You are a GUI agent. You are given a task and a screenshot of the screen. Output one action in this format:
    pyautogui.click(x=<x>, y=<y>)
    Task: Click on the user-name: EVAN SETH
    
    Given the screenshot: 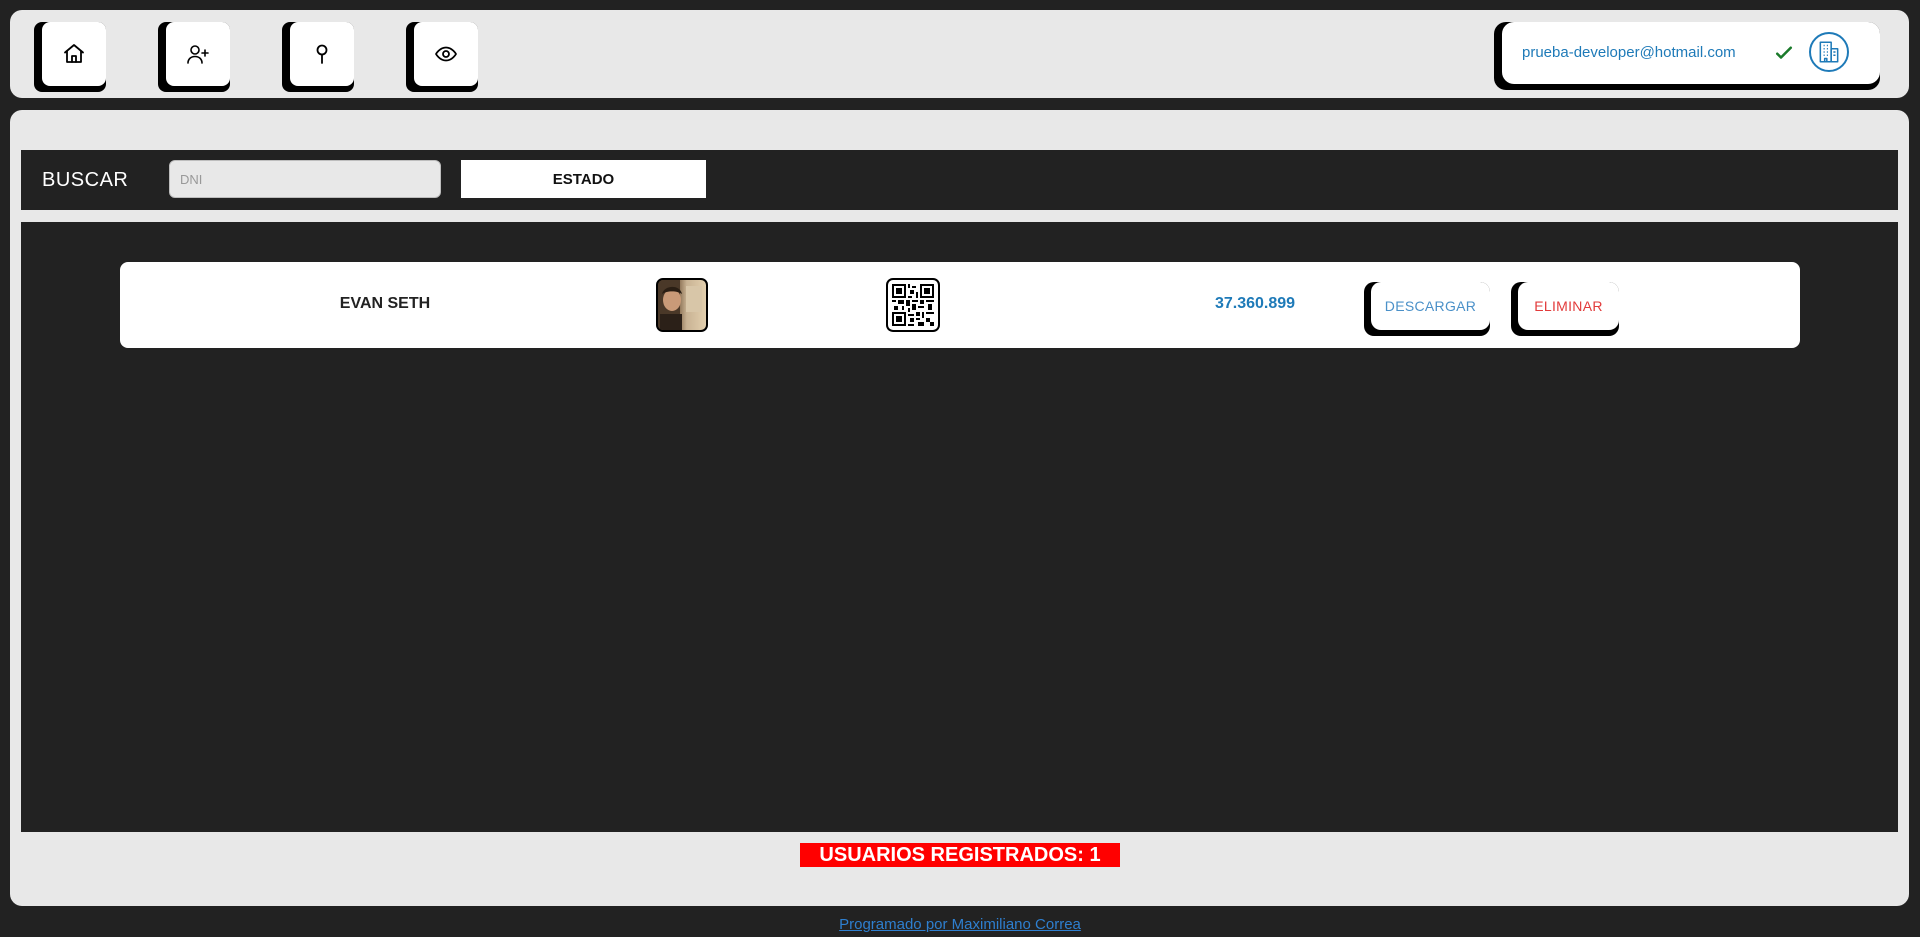 What is the action you would take?
    pyautogui.click(x=385, y=303)
    